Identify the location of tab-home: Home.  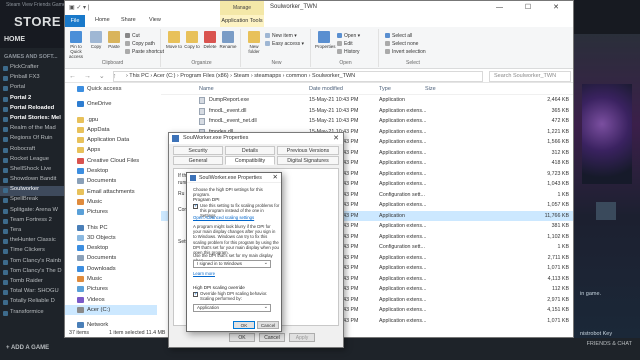
(102, 20).